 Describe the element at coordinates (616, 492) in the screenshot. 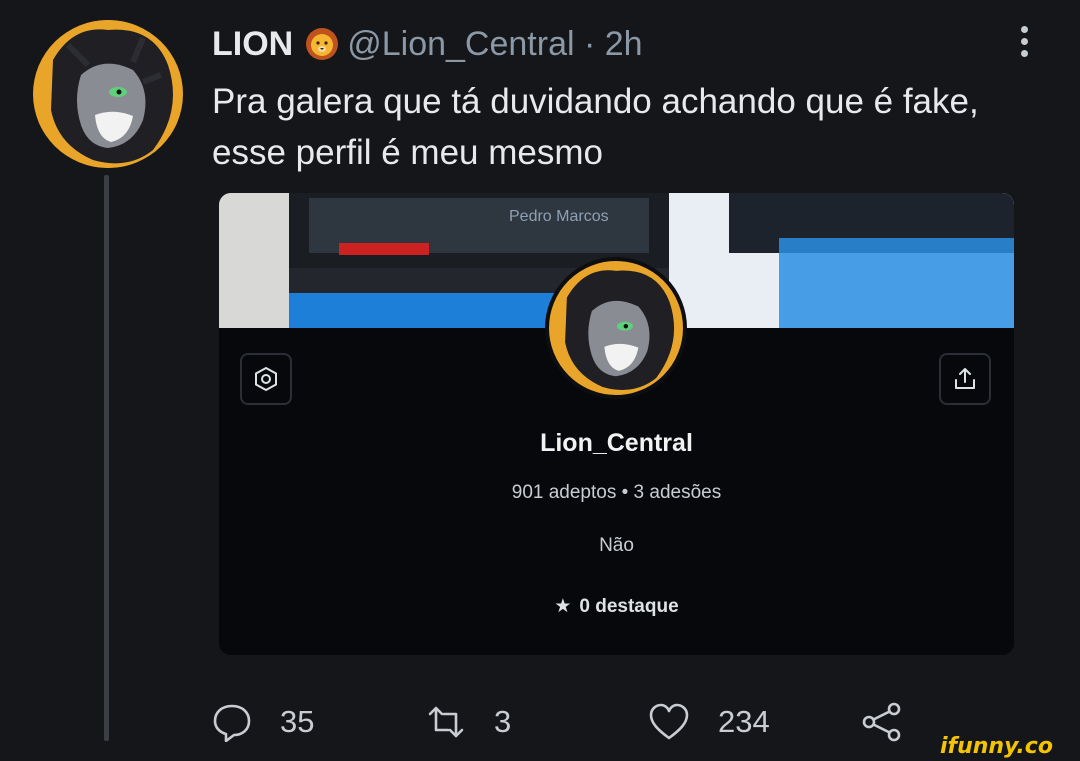

I see `profile-stats: 901 adeptos • 3 adesões` at that location.